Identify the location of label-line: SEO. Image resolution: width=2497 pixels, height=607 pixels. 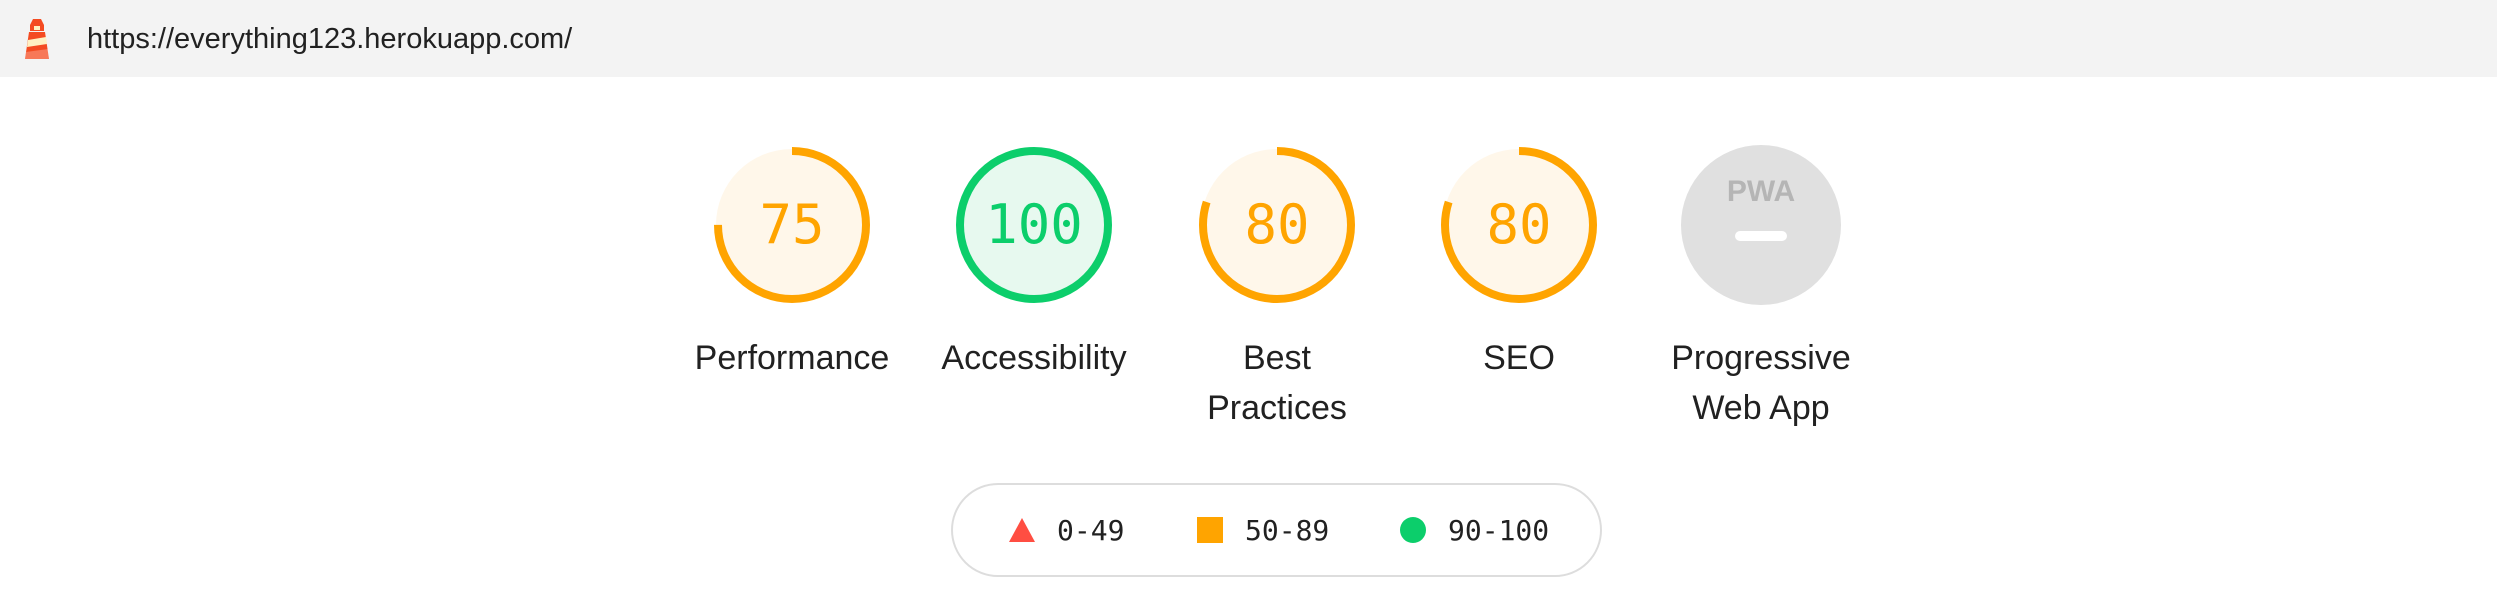
(1519, 358).